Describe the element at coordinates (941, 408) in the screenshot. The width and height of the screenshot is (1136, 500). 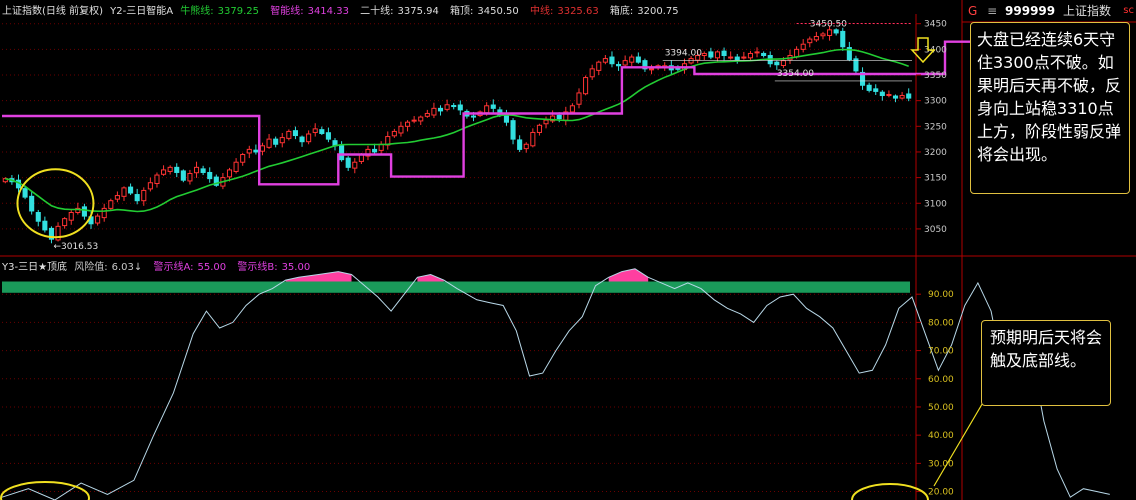
I see `osc-tick-label: 50.00` at that location.